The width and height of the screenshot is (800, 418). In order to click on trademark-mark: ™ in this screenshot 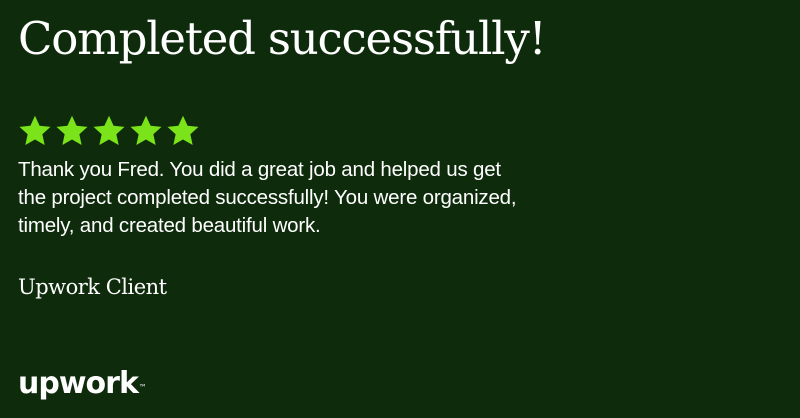, I will do `click(142, 387)`.